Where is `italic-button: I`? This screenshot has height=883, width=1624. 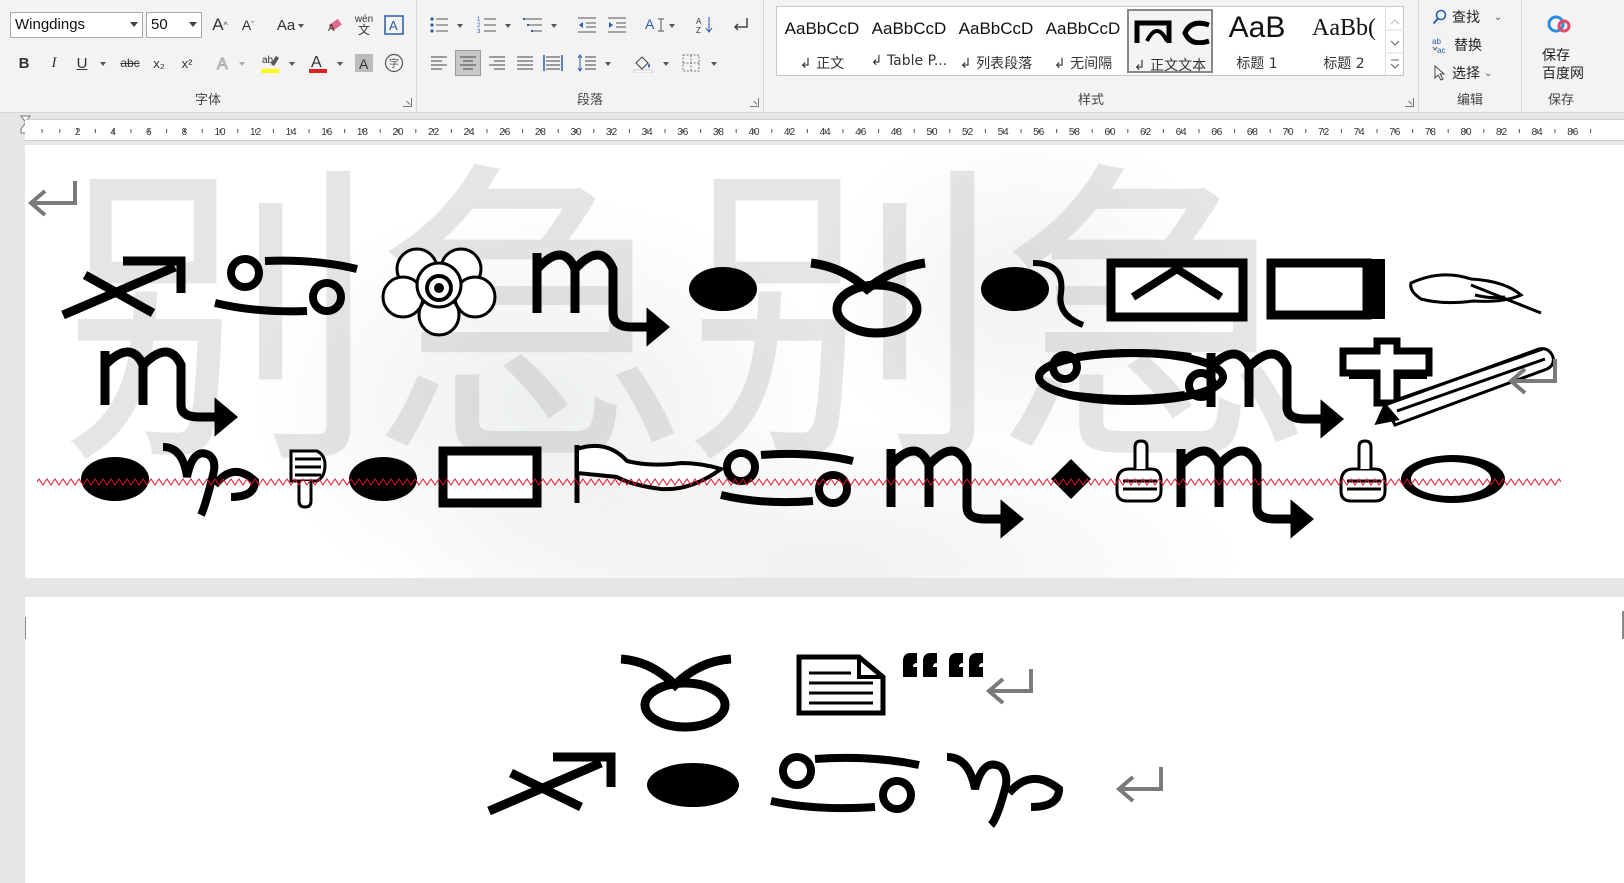 italic-button: I is located at coordinates (54, 63).